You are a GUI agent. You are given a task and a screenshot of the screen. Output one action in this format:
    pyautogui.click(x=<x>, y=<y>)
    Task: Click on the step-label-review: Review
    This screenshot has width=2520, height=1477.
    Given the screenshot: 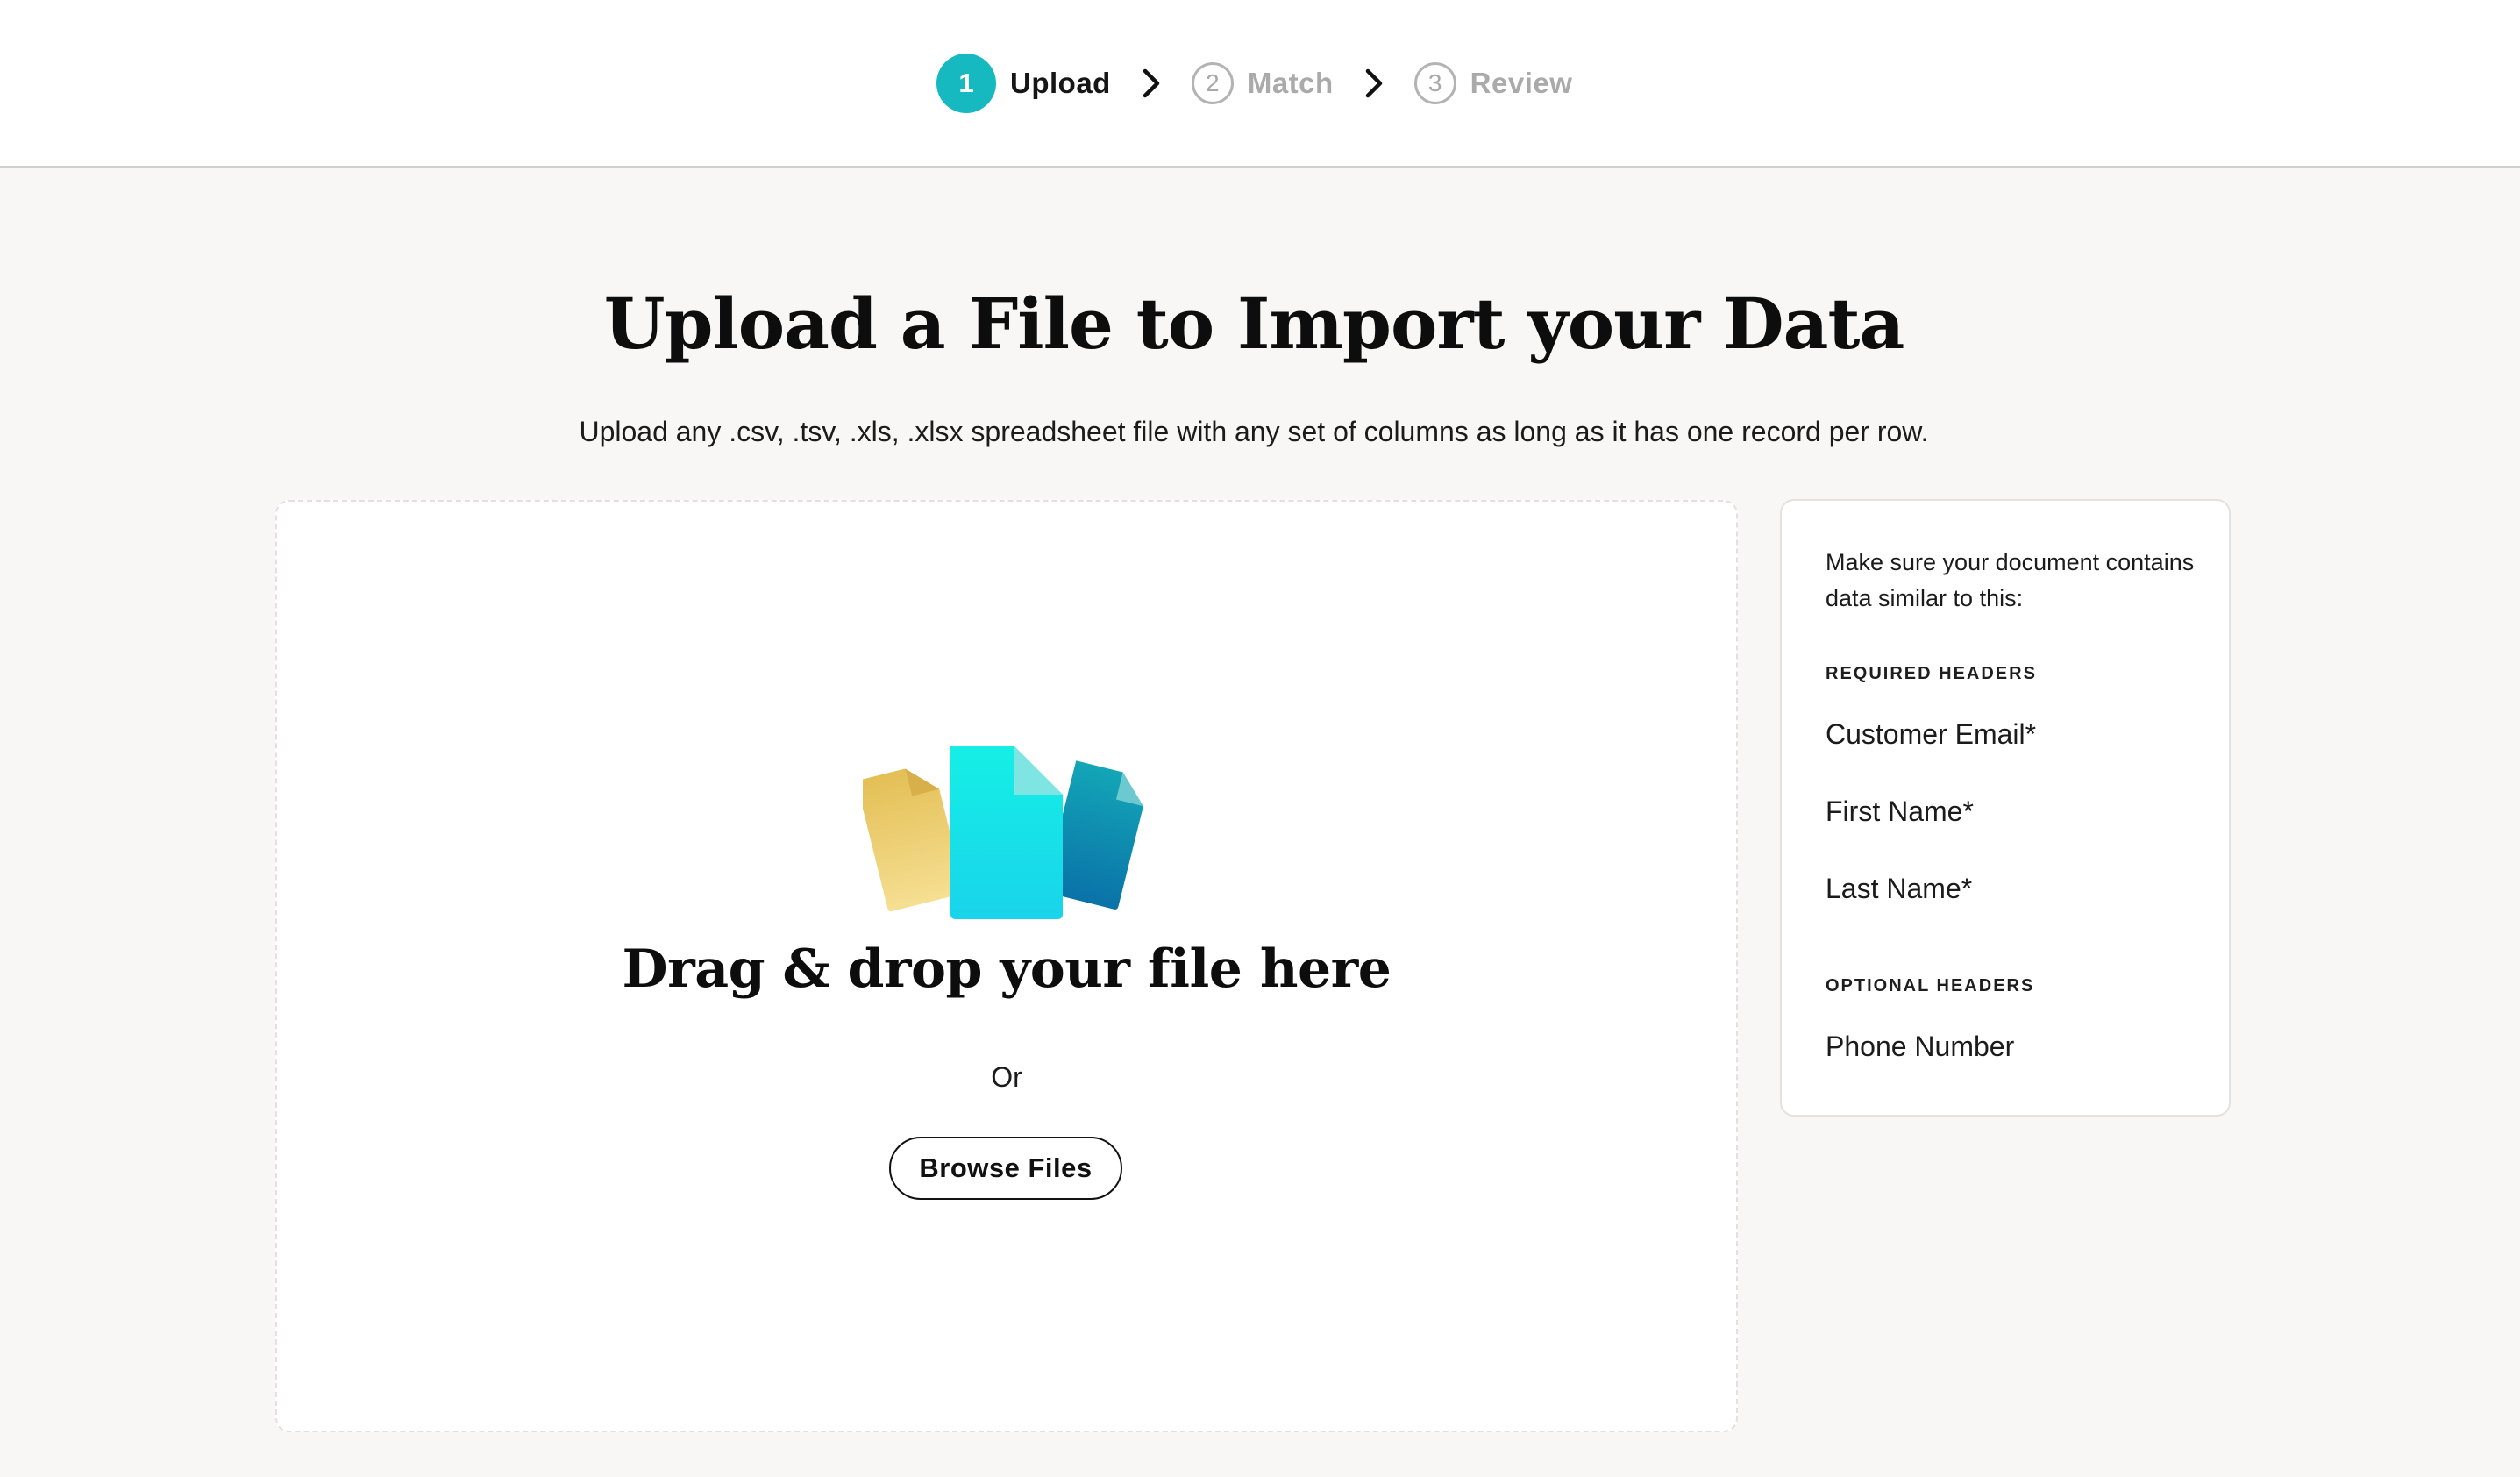 What is the action you would take?
    pyautogui.click(x=1521, y=83)
    